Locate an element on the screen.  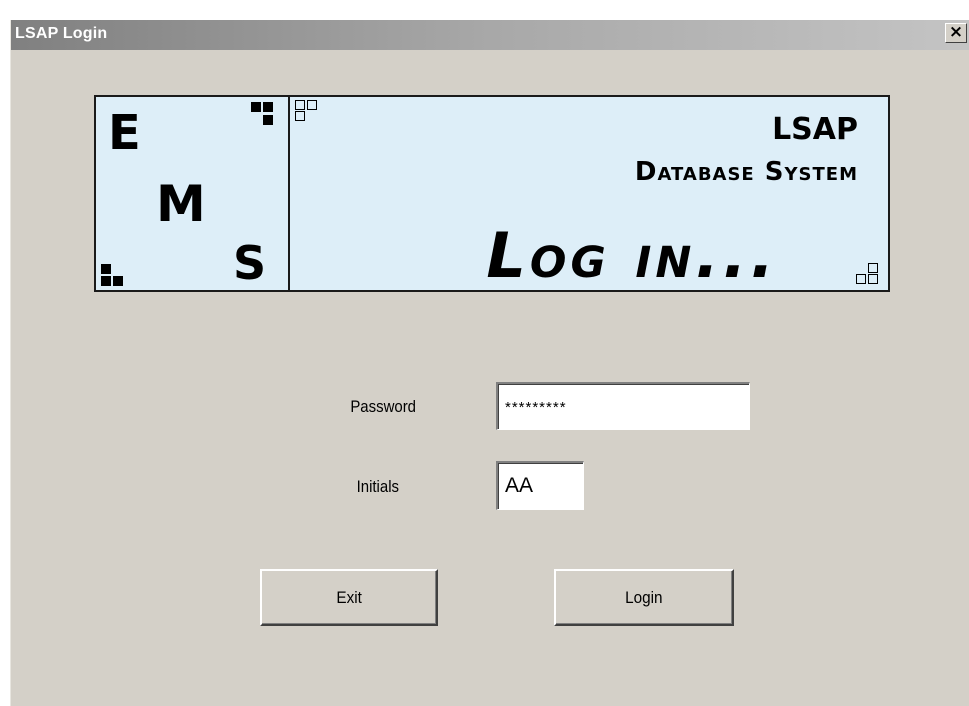
initials-label: Initials is located at coordinates (377, 486).